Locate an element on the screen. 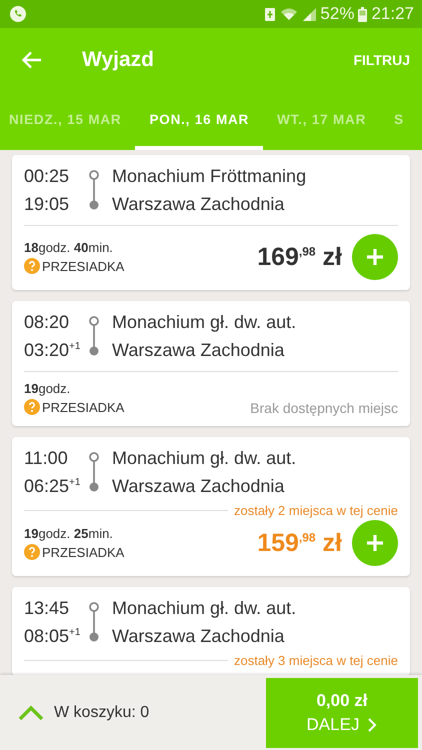 The width and height of the screenshot is (422, 750). wifi-icon is located at coordinates (289, 14).